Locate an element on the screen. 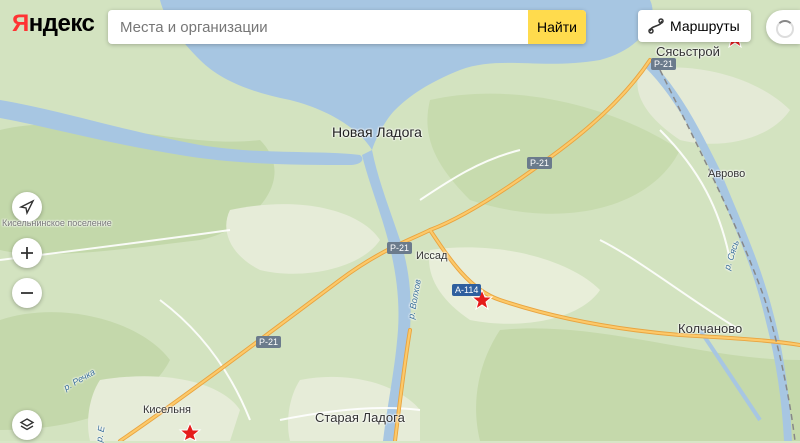 Image resolution: width=800 pixels, height=443 pixels. label-novaya-ladoga: Новая Ладога is located at coordinates (377, 132).